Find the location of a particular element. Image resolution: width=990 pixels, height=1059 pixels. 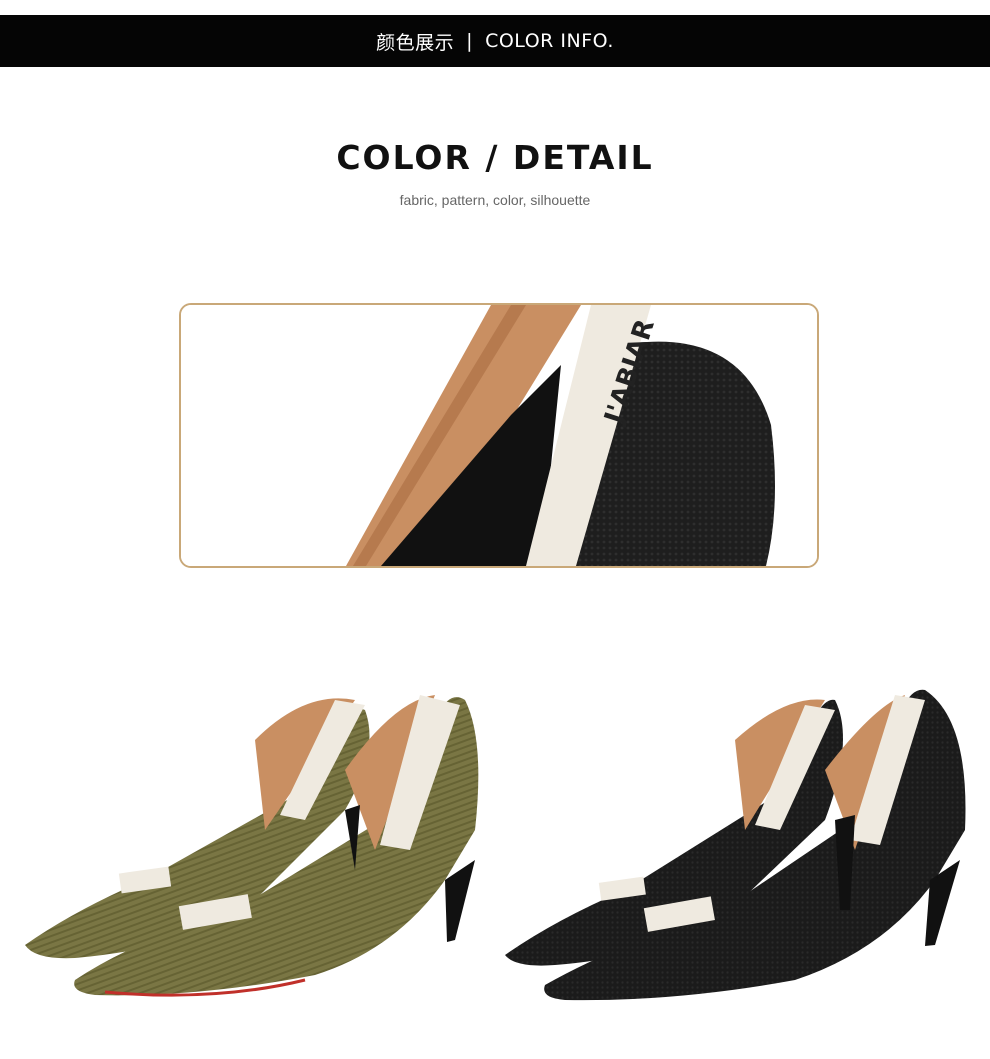

section-title: COLOR / DETAIL is located at coordinates (495, 157).